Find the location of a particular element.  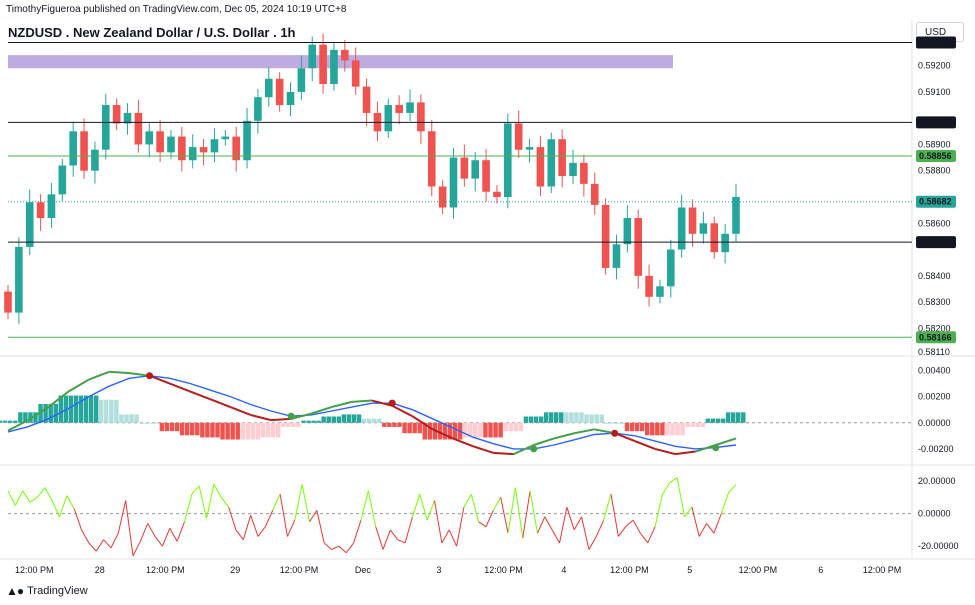

level-label: 0.58984 is located at coordinates (935, 122).